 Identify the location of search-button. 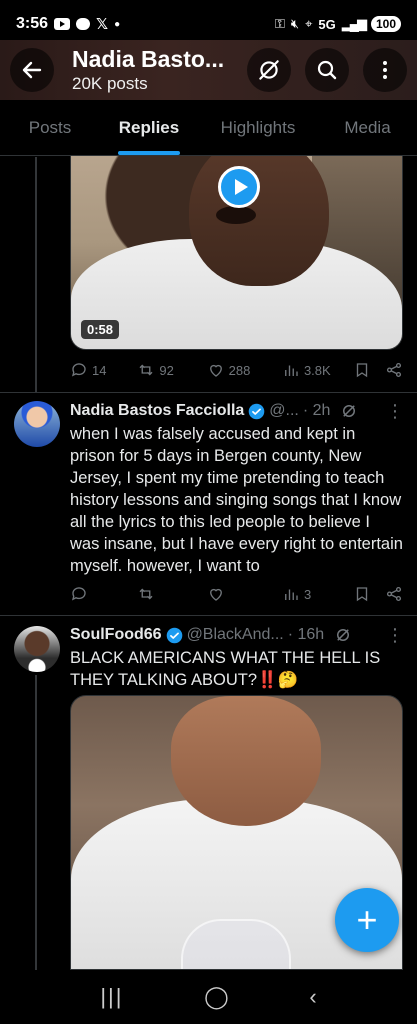
(327, 70).